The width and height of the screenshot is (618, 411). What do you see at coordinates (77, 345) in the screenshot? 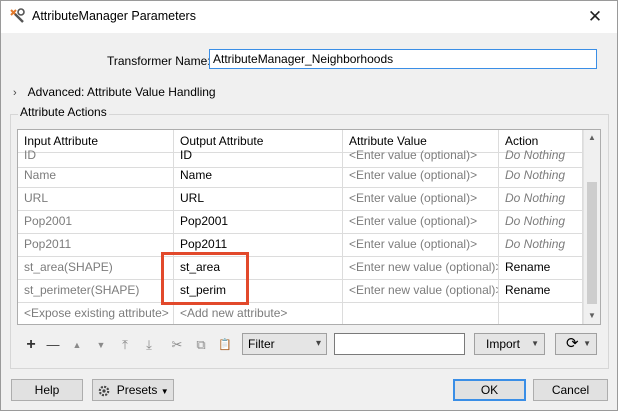
I see `move-up-icon: ▲` at bounding box center [77, 345].